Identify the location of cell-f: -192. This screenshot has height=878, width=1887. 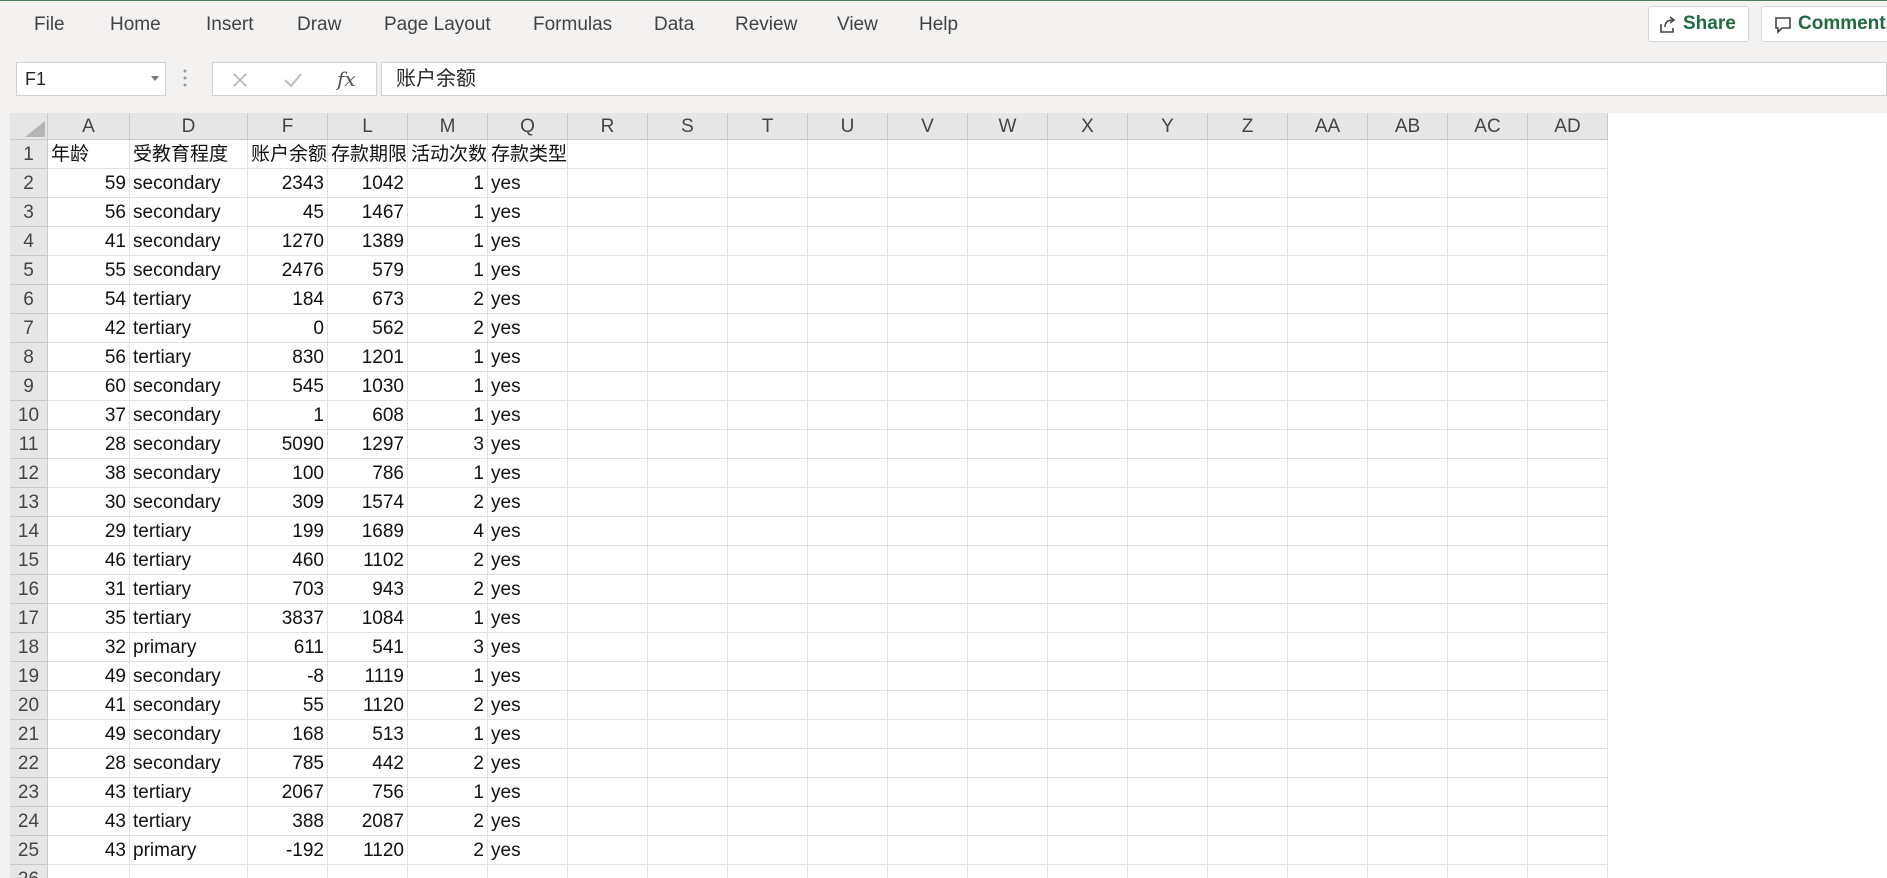
(288, 850).